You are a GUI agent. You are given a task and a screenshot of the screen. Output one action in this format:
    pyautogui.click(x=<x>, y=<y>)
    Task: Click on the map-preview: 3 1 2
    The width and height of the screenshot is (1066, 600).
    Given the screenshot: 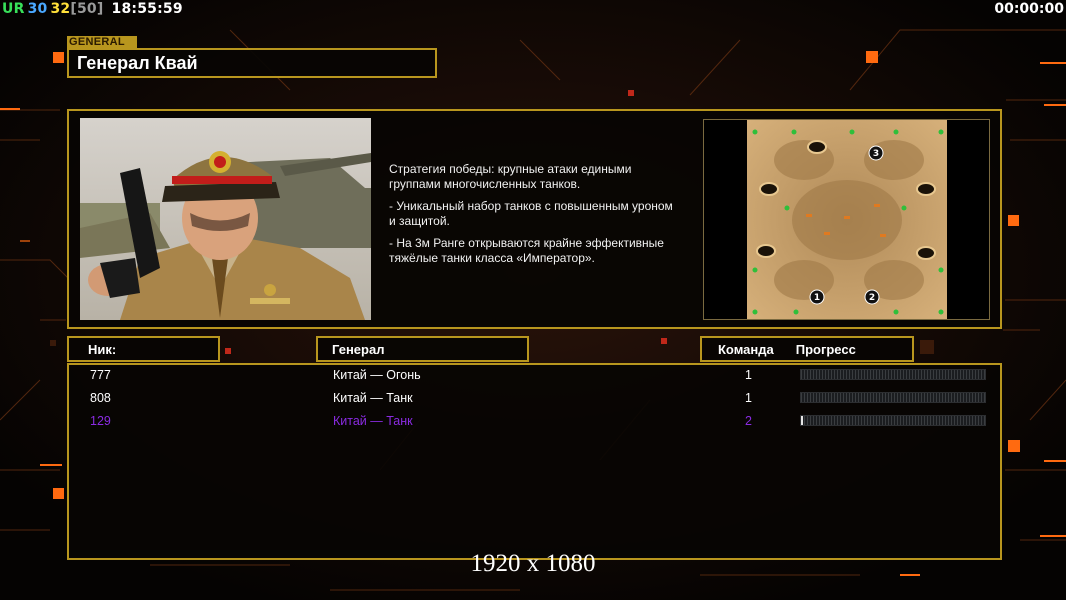 What is the action you would take?
    pyautogui.click(x=846, y=219)
    